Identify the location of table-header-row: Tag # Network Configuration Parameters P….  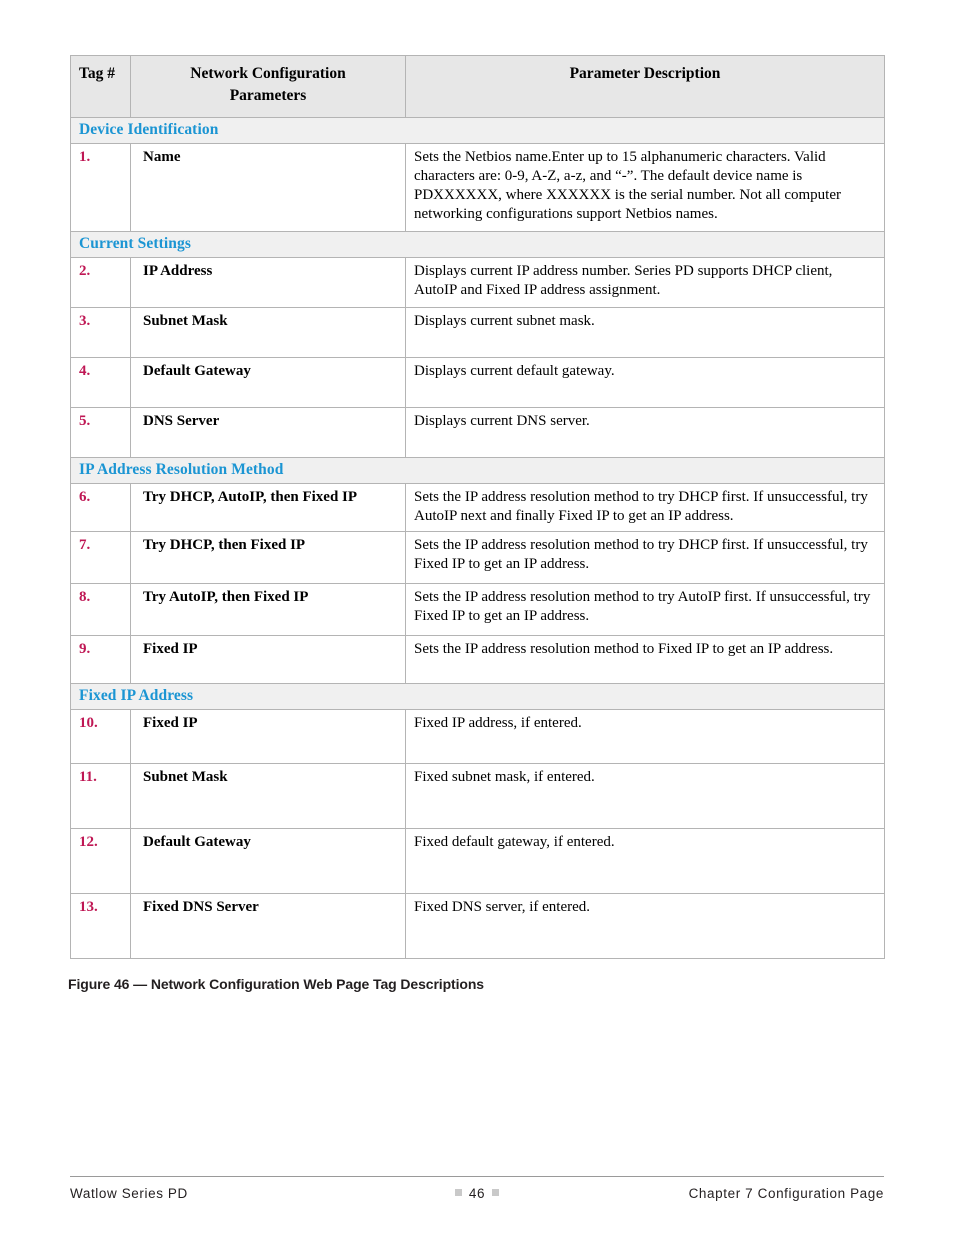
(477, 86).